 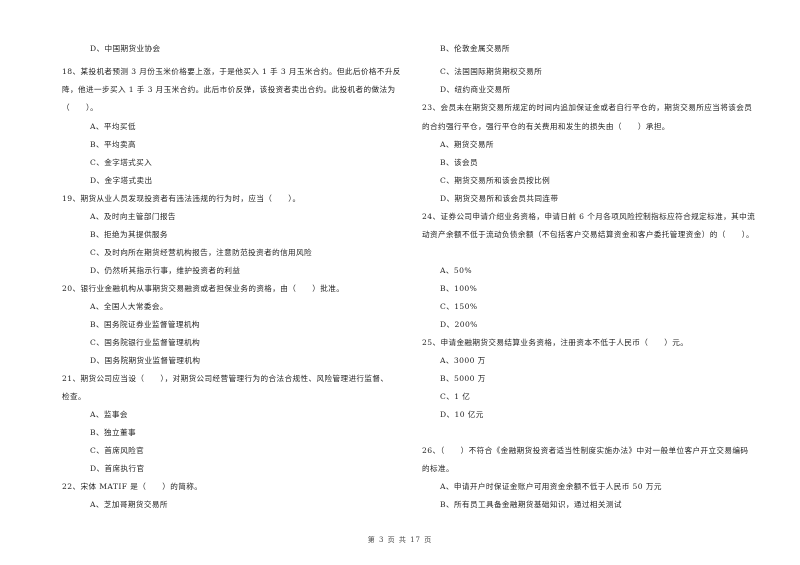 What do you see at coordinates (475, 89) in the screenshot?
I see `q22-option-d: D、纽约商业交易所` at bounding box center [475, 89].